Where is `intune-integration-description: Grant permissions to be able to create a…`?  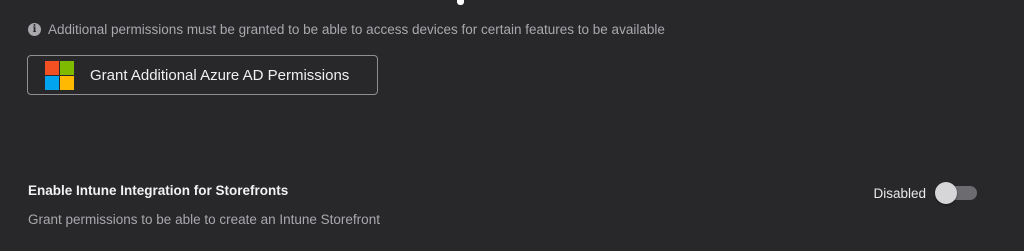 intune-integration-description: Grant permissions to be able to create a… is located at coordinates (204, 219).